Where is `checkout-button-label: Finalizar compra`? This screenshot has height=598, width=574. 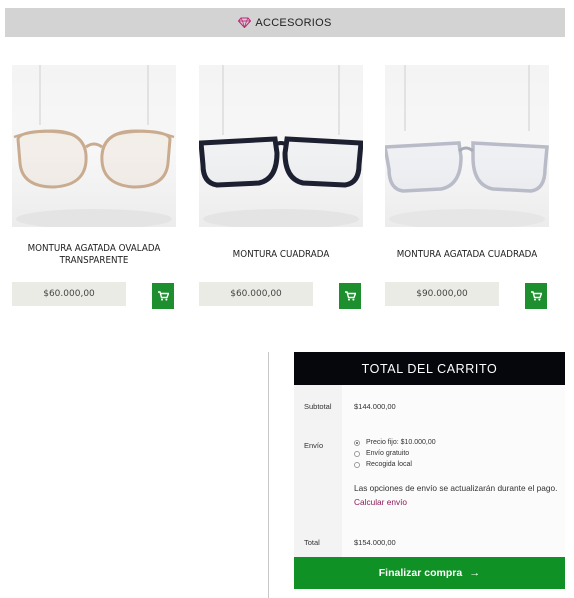 checkout-button-label: Finalizar compra is located at coordinates (420, 573).